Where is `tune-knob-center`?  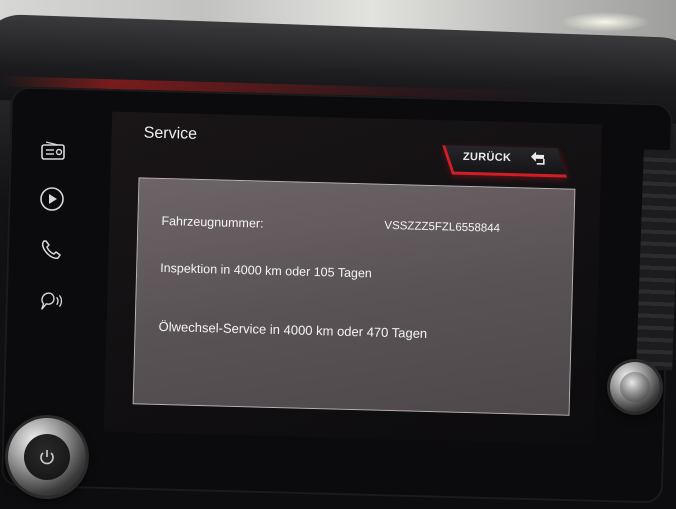 tune-knob-center is located at coordinates (635, 387).